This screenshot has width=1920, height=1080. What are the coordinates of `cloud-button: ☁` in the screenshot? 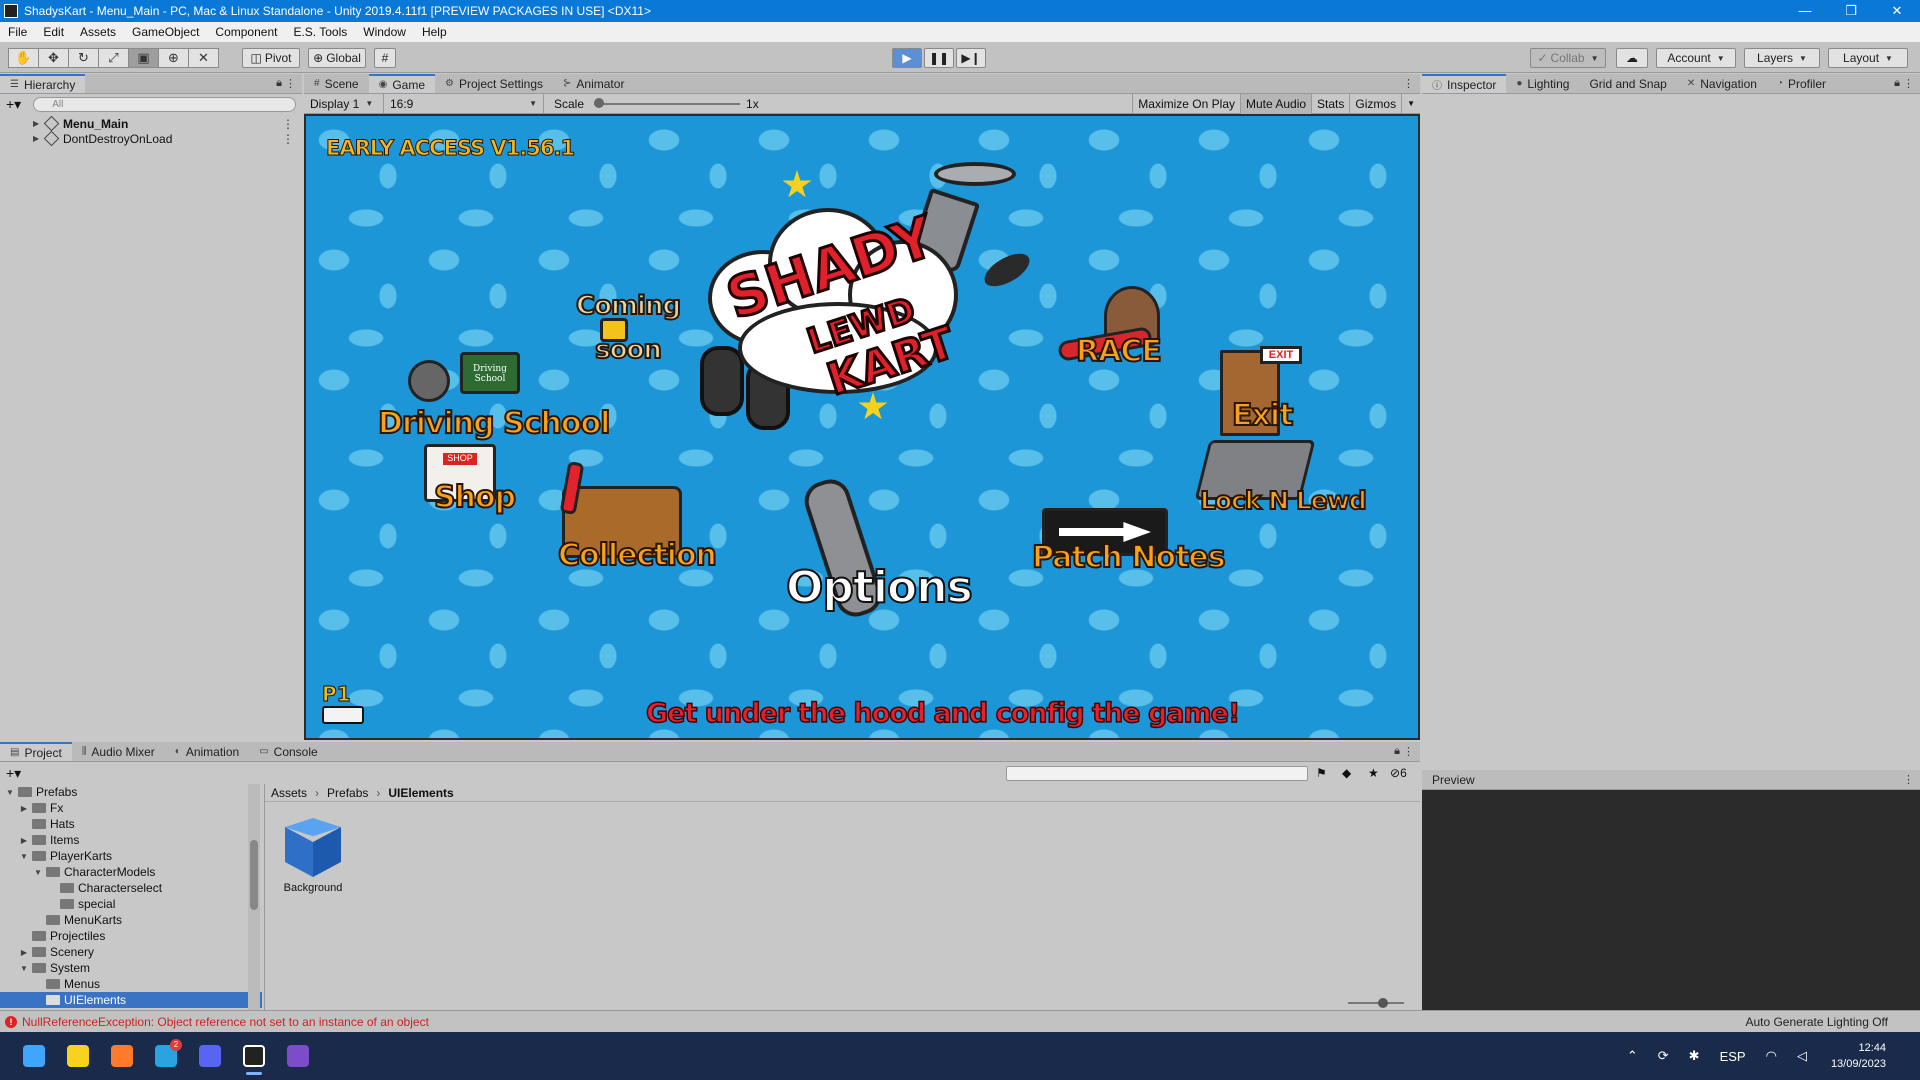 It's located at (1632, 58).